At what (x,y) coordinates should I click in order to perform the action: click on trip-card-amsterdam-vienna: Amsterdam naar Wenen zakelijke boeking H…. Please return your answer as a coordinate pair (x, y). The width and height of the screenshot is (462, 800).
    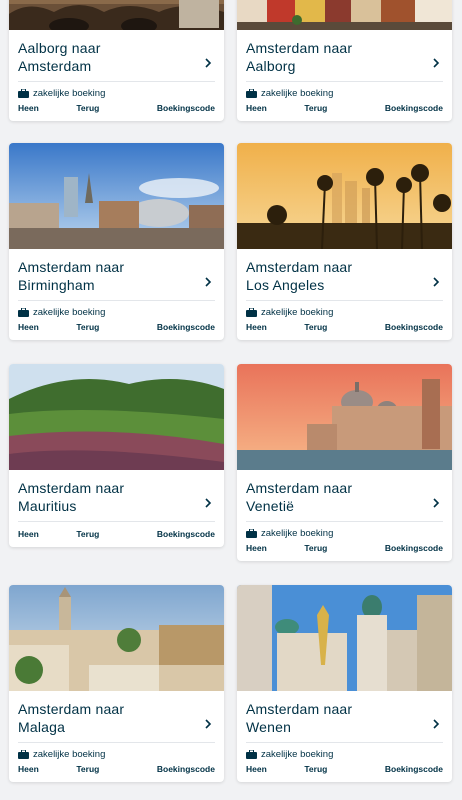
    Looking at the image, I should click on (344, 683).